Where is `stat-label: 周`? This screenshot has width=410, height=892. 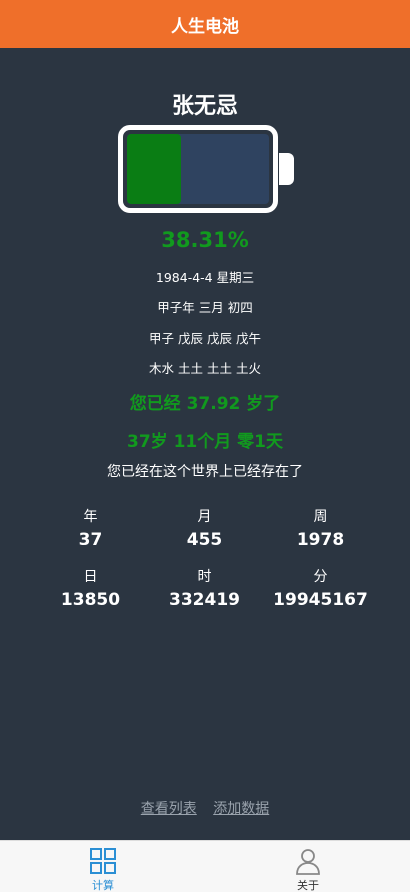 stat-label: 周 is located at coordinates (320, 517).